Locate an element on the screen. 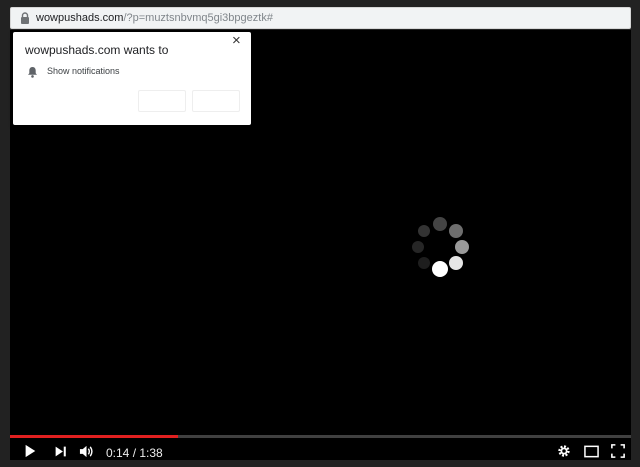 This screenshot has height=467, width=640. prompt-title: wowpushads.com wants to is located at coordinates (97, 50).